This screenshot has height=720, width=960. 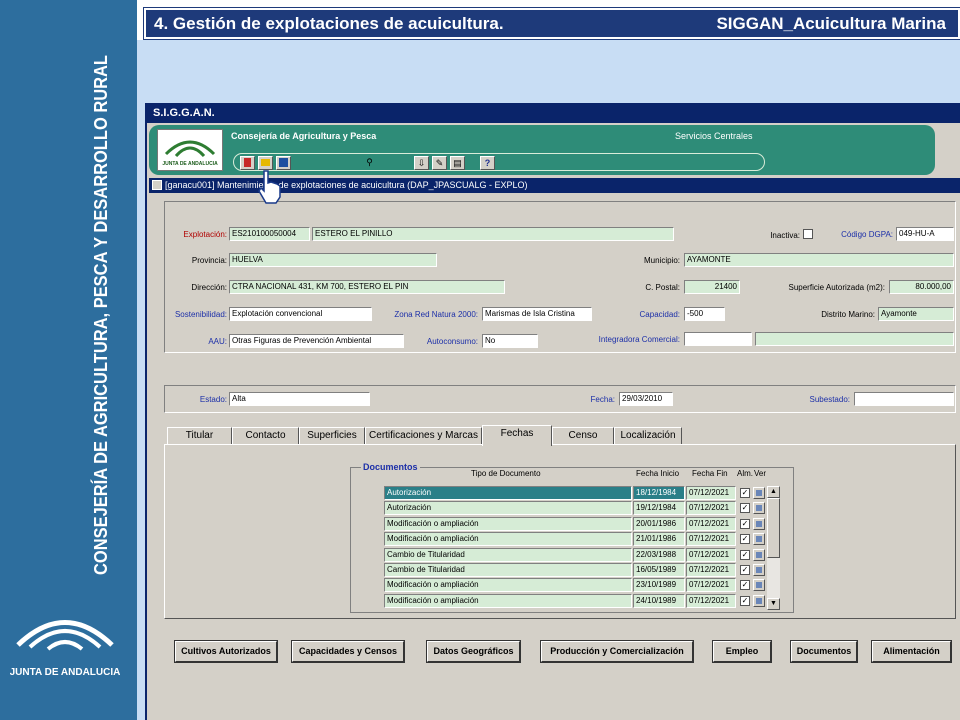 What do you see at coordinates (659, 585) in the screenshot?
I see `documento-fecha-inicio: 23/10/1989` at bounding box center [659, 585].